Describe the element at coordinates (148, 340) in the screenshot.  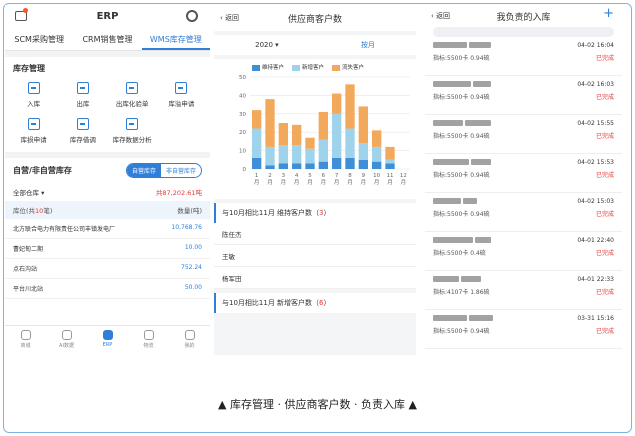
I see `nav-logistics: 物流` at that location.